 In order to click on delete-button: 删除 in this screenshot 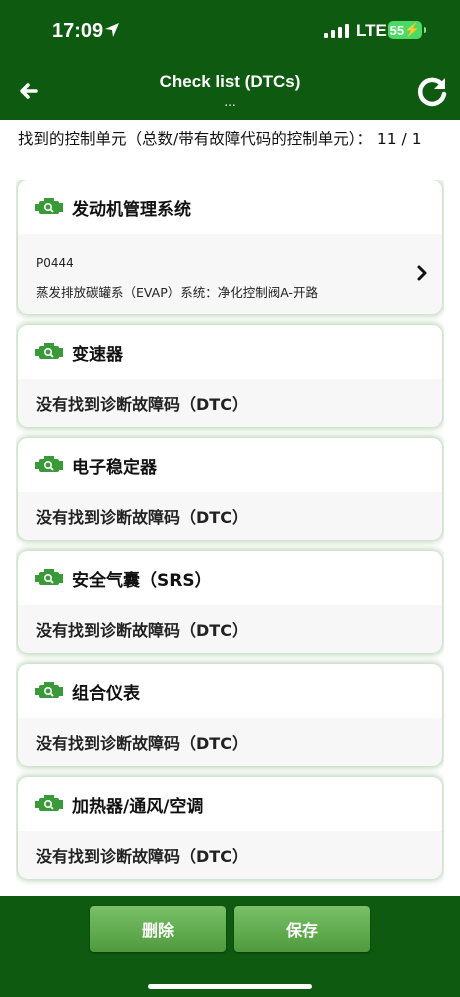, I will do `click(158, 929)`.